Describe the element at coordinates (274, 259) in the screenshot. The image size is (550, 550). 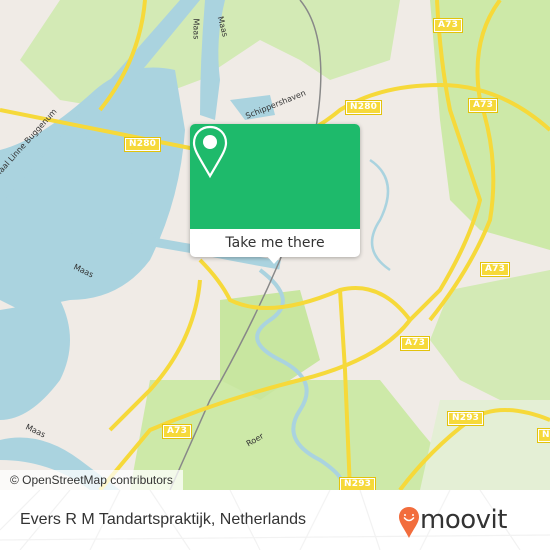
I see `popup-tail` at that location.